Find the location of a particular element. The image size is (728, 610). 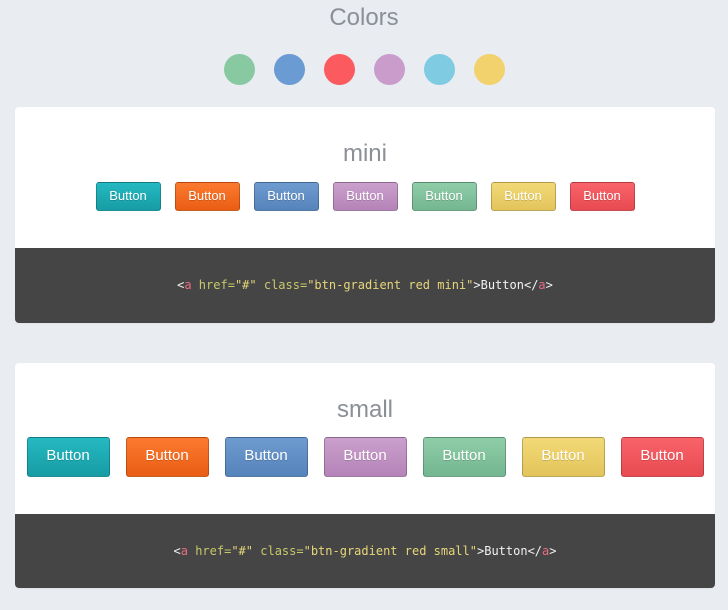

mini-button-purple: Button is located at coordinates (365, 196).